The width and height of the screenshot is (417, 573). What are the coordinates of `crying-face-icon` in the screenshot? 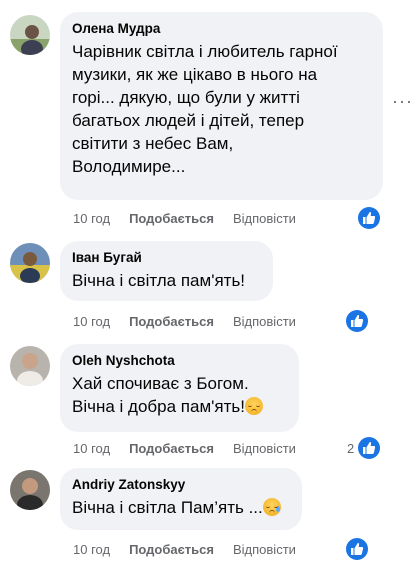 It's located at (271, 507).